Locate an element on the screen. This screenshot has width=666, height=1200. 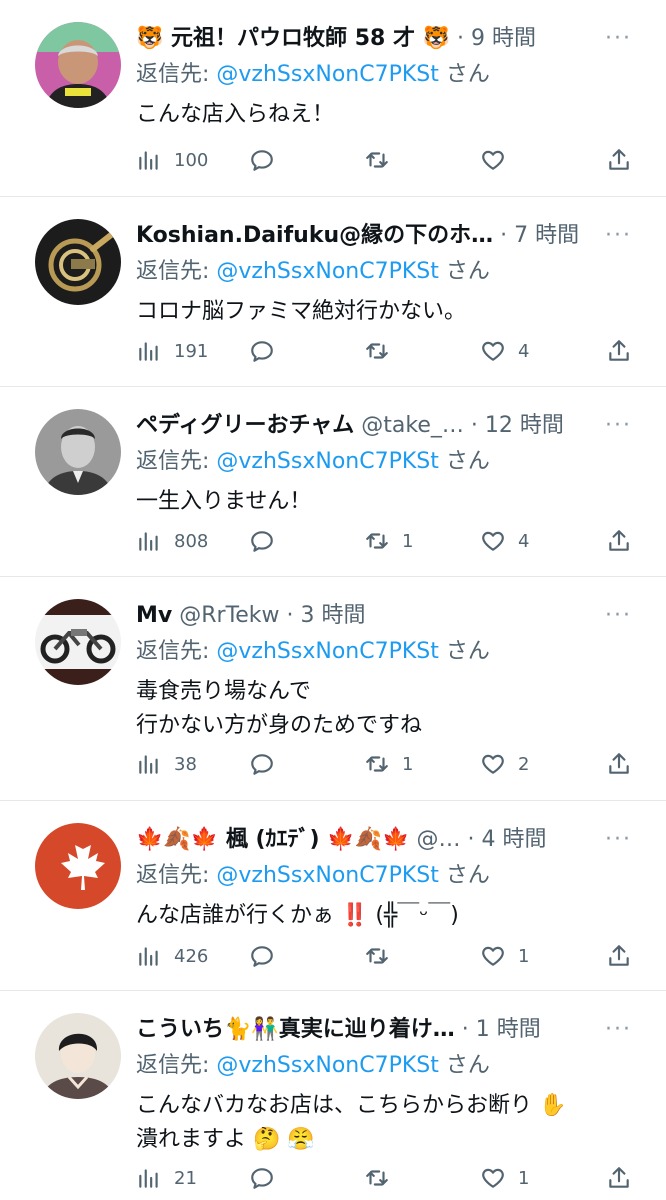
display-name: 🐯 元祖！パウロ牧師 58 才 🐯 is located at coordinates (293, 38).